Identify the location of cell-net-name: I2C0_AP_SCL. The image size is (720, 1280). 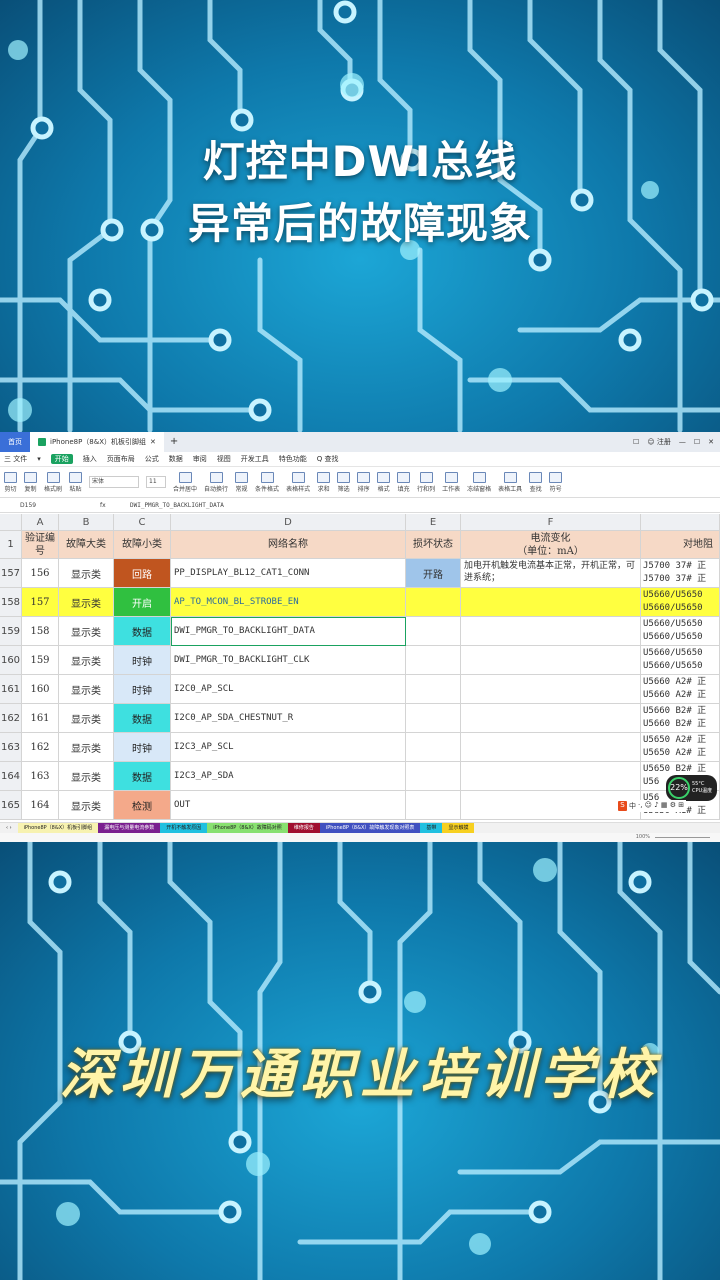
(288, 689).